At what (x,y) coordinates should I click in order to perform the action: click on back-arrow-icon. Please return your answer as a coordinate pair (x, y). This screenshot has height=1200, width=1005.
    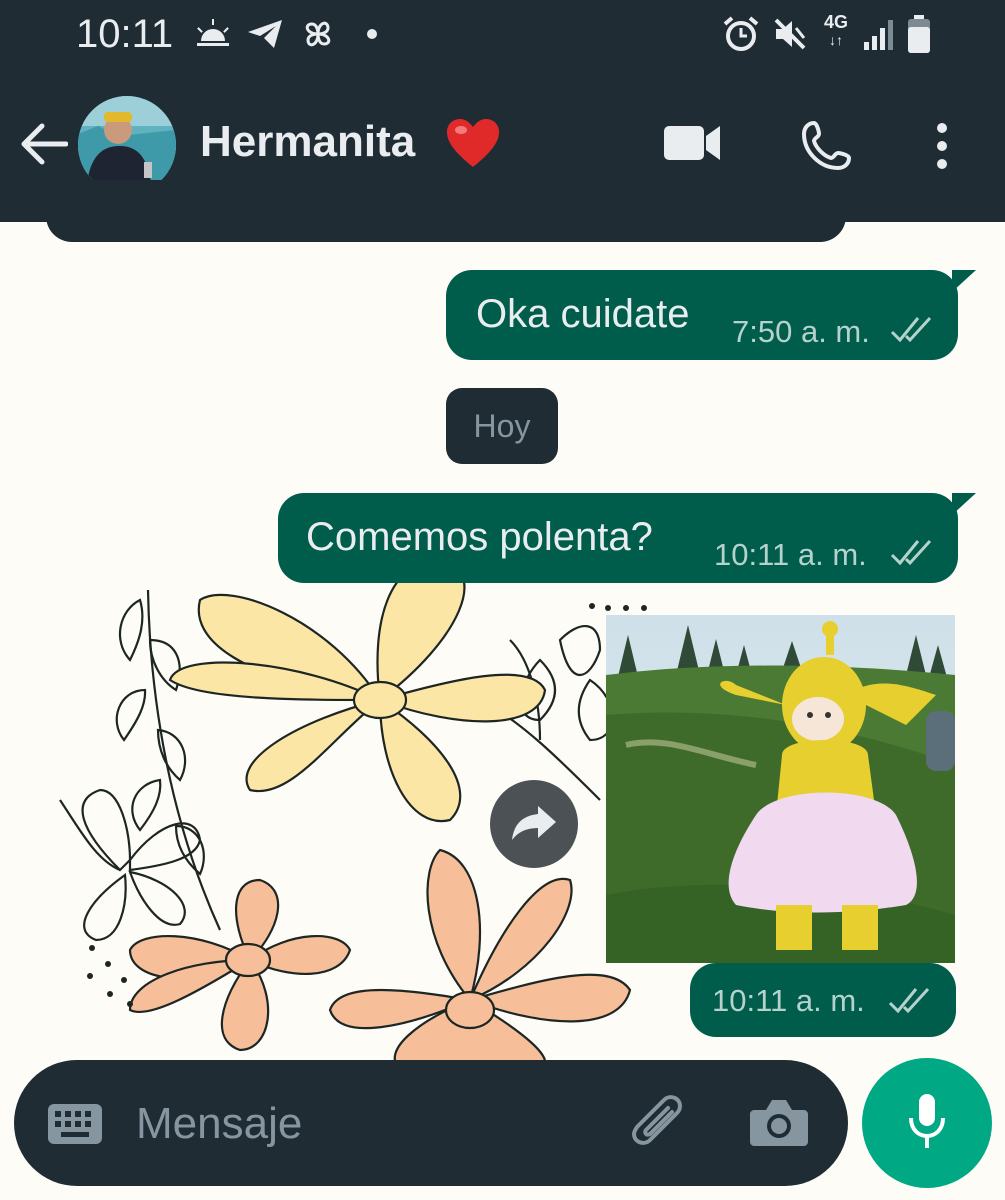
    Looking at the image, I should click on (44, 146).